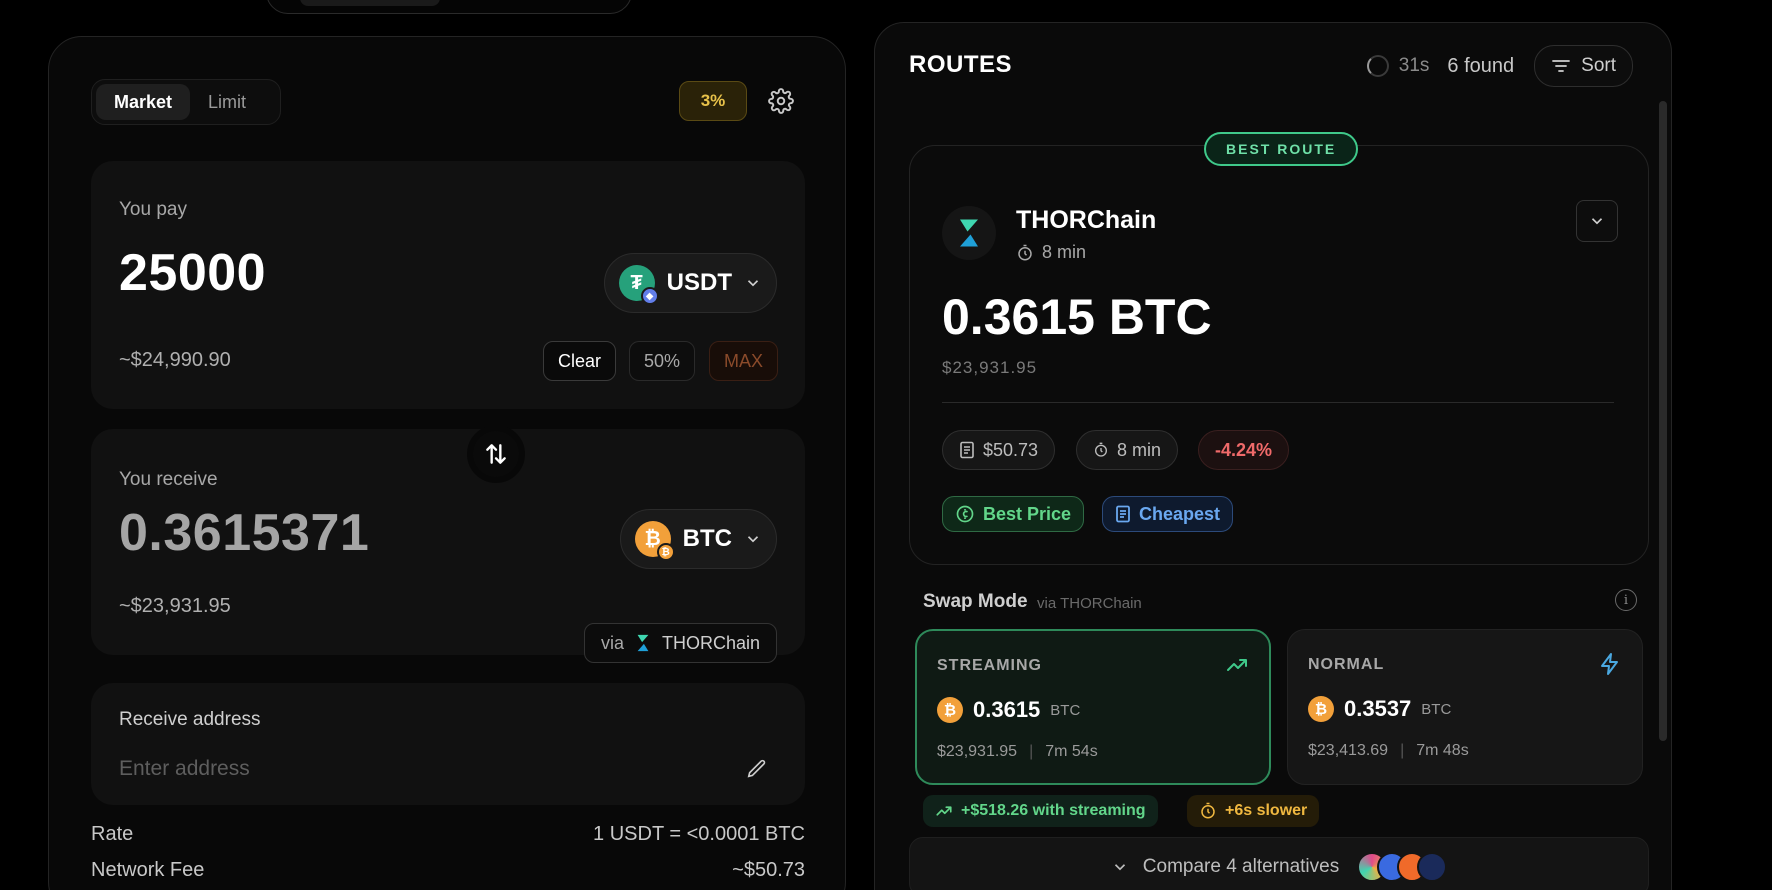 The height and width of the screenshot is (890, 1772). What do you see at coordinates (744, 361) in the screenshot?
I see `max-button: MAX` at bounding box center [744, 361].